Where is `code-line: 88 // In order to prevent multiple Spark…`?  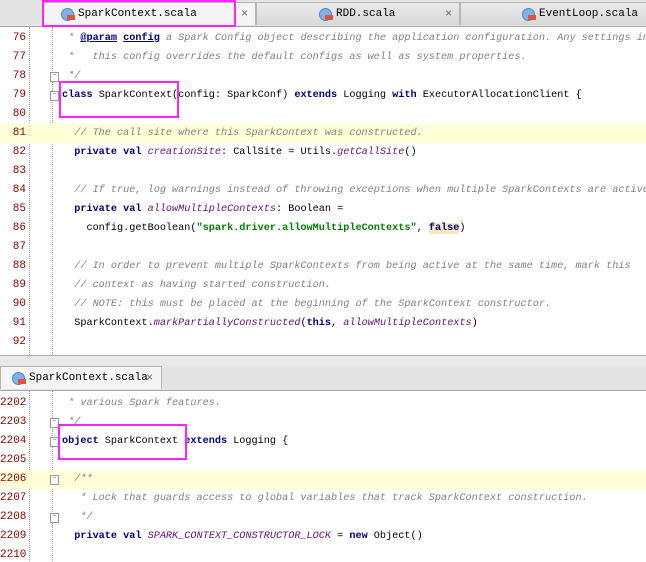 code-line: 88 // In order to prevent multiple Spark… is located at coordinates (323, 266).